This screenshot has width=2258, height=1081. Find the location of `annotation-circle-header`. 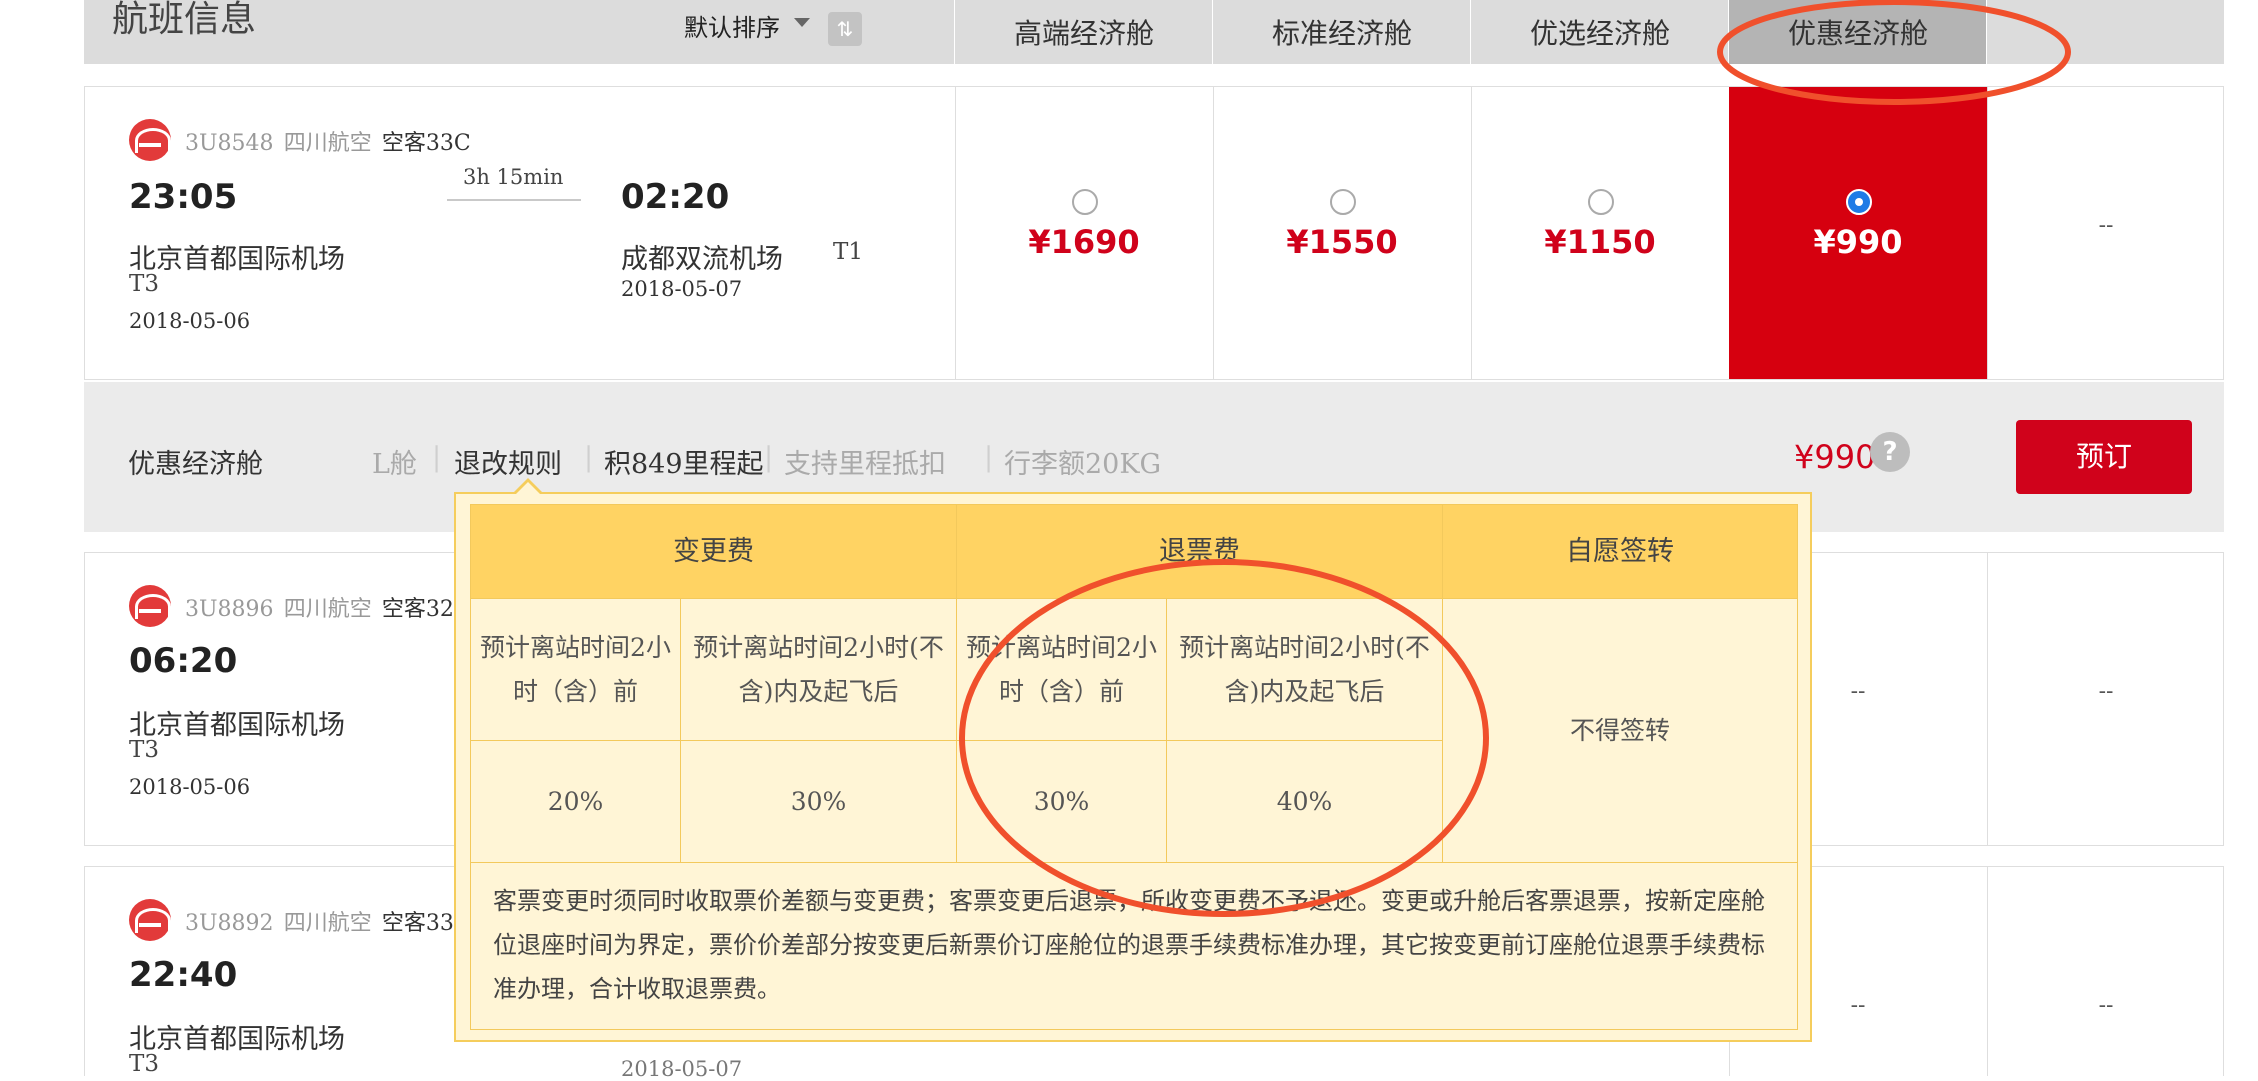

annotation-circle-header is located at coordinates (1894, 52).